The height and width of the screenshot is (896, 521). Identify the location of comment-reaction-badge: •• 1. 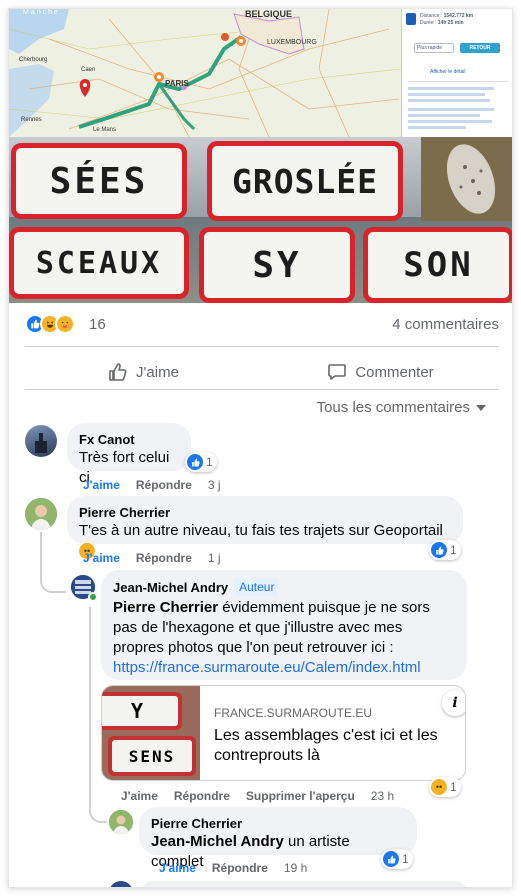
(445, 787).